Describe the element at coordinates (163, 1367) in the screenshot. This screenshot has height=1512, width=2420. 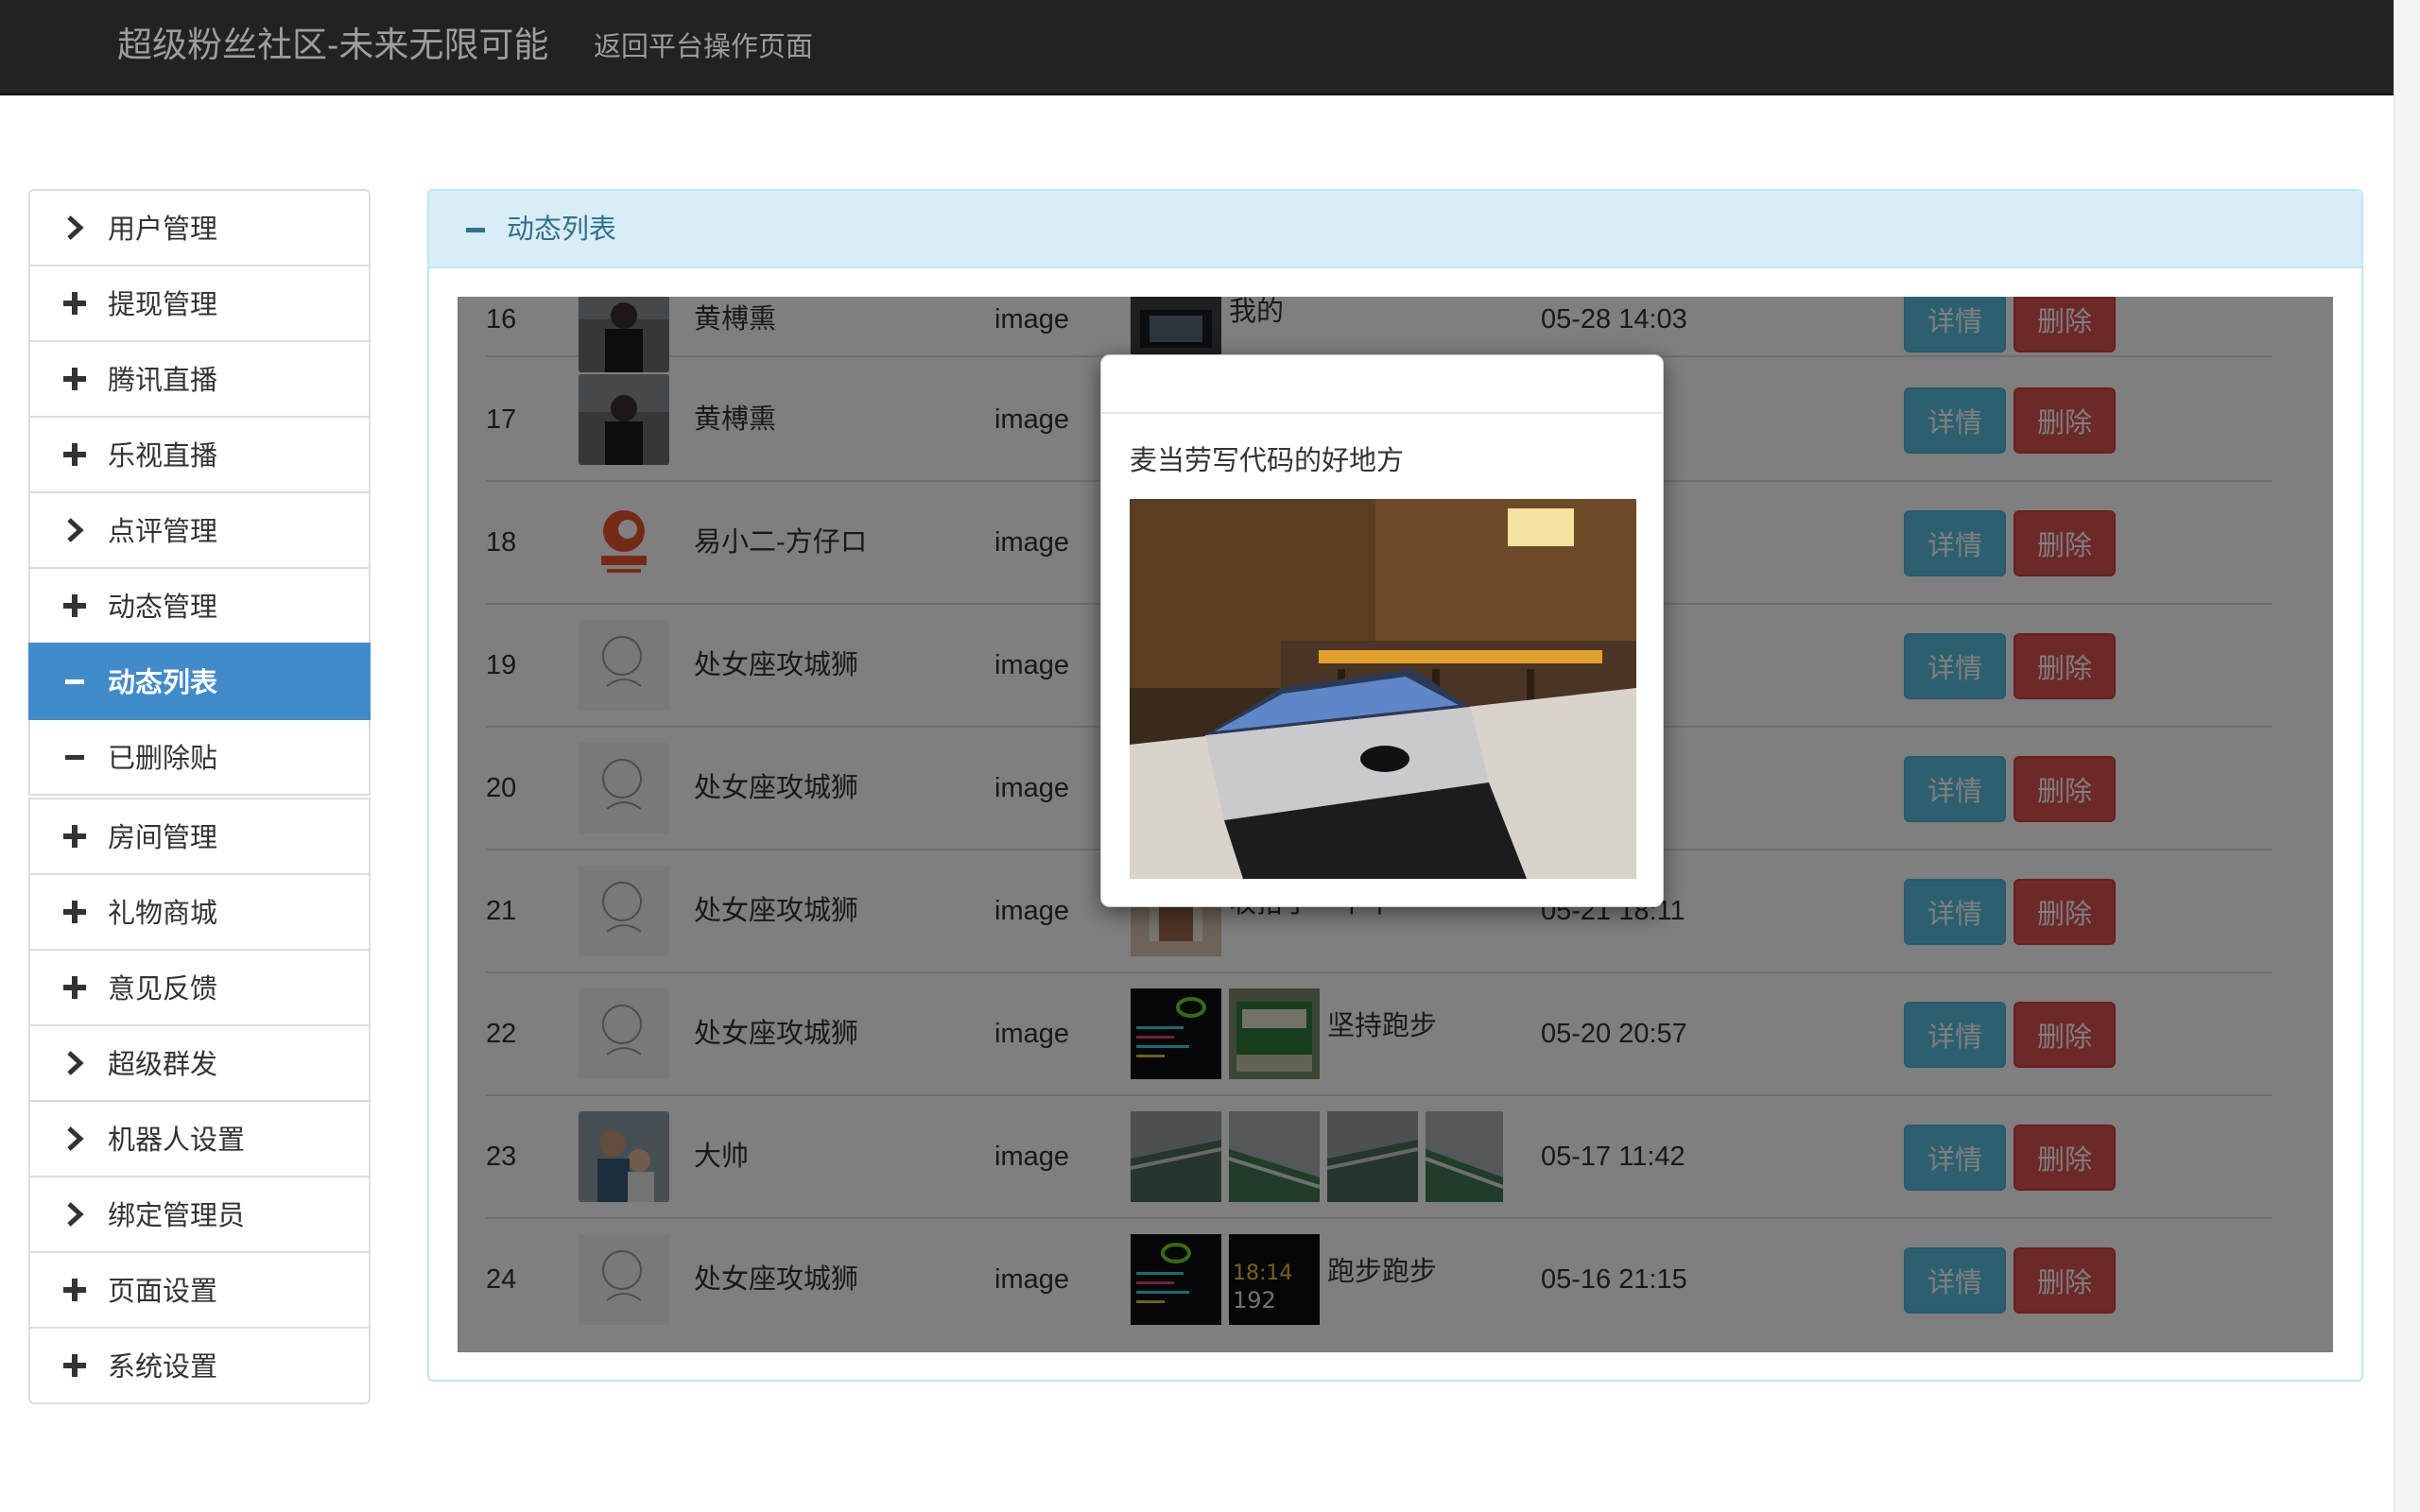
I see `sidebar-item-label: 系统设置` at that location.